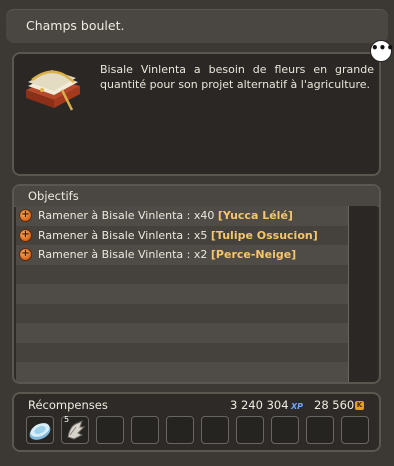 The image size is (394, 466). Describe the element at coordinates (75, 25) in the screenshot. I see `quest-title: Champs boulet.` at that location.